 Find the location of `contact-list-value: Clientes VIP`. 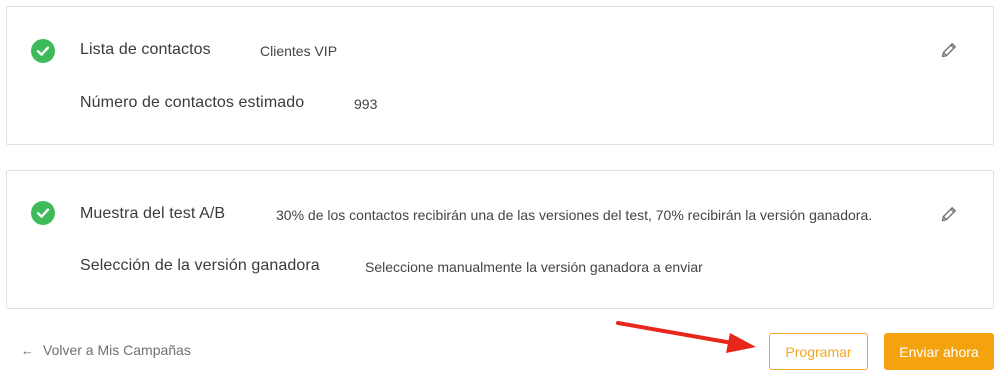

contact-list-value: Clientes VIP is located at coordinates (299, 51).